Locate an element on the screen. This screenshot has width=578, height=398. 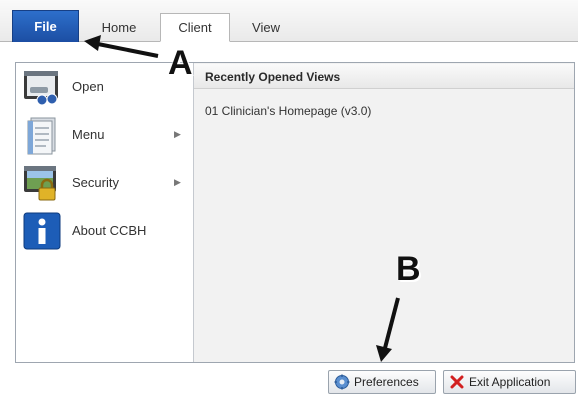
recent-view-item: 01 Clinician's Homepage (v3.0) is located at coordinates (288, 111).